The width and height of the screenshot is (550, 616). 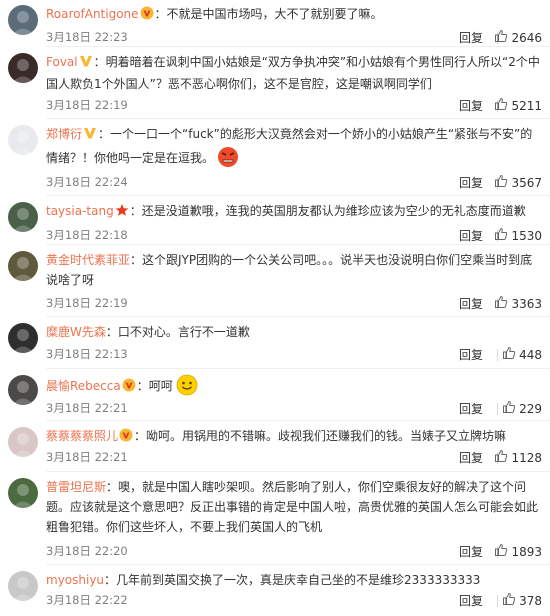 What do you see at coordinates (293, 388) in the screenshot?
I see `comment-text-block: 晨愉Rebecca ：呵呵` at bounding box center [293, 388].